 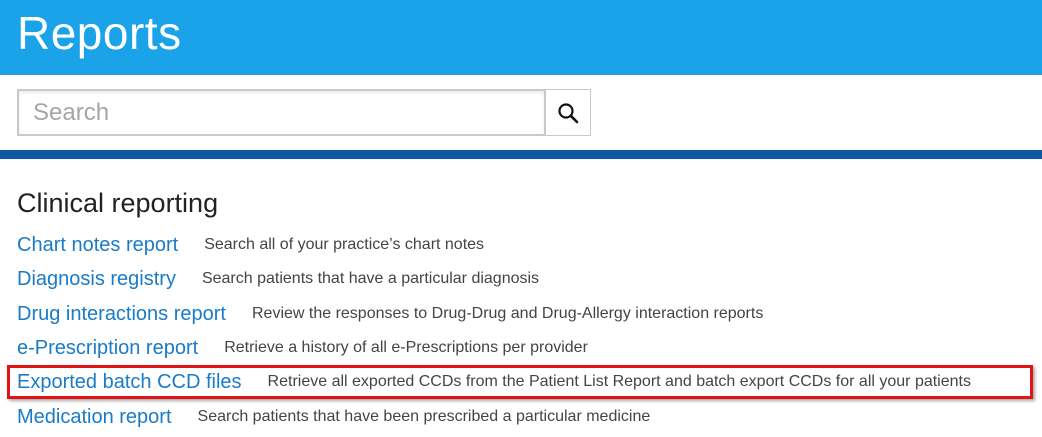 What do you see at coordinates (99, 33) in the screenshot?
I see `page-title: Reports` at bounding box center [99, 33].